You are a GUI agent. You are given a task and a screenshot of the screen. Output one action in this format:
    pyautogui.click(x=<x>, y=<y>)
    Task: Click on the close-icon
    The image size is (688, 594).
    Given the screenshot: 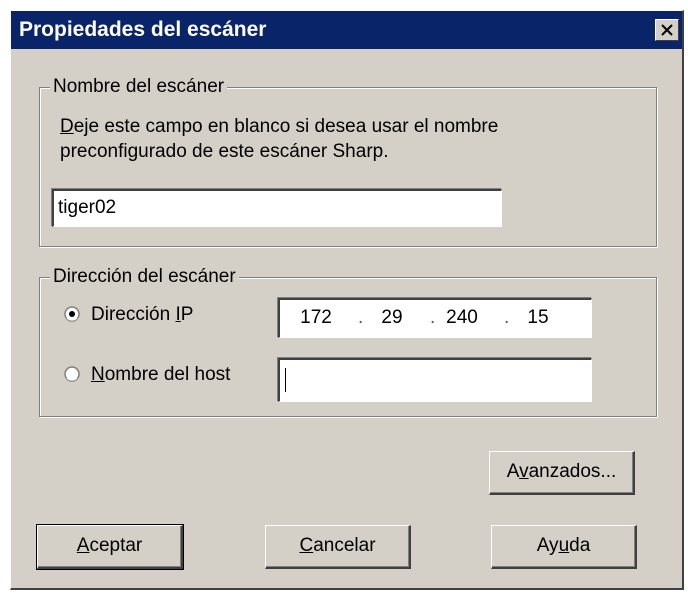 What is the action you would take?
    pyautogui.click(x=667, y=30)
    